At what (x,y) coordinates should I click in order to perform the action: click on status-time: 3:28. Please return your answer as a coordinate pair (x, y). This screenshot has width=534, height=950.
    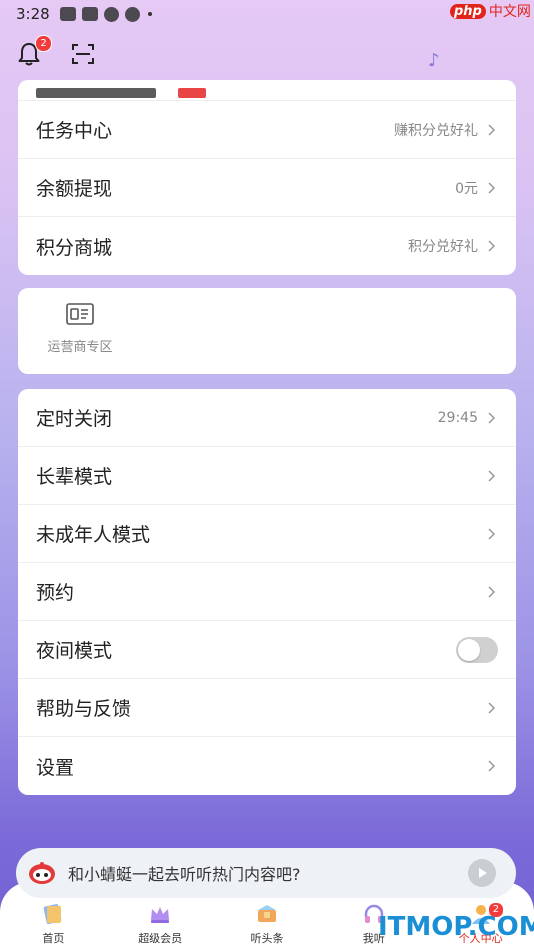
    Looking at the image, I should click on (33, 14).